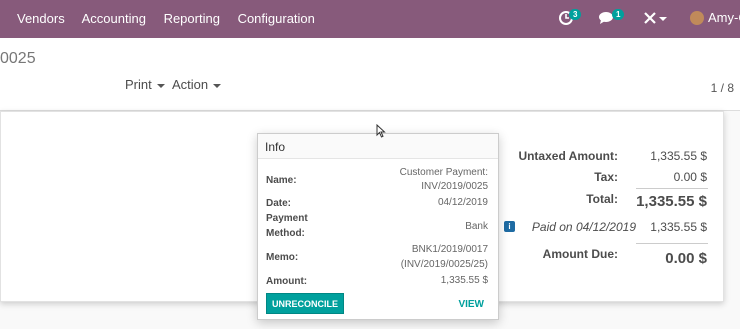 The width and height of the screenshot is (740, 329). I want to click on print-dropdown: Print, so click(145, 84).